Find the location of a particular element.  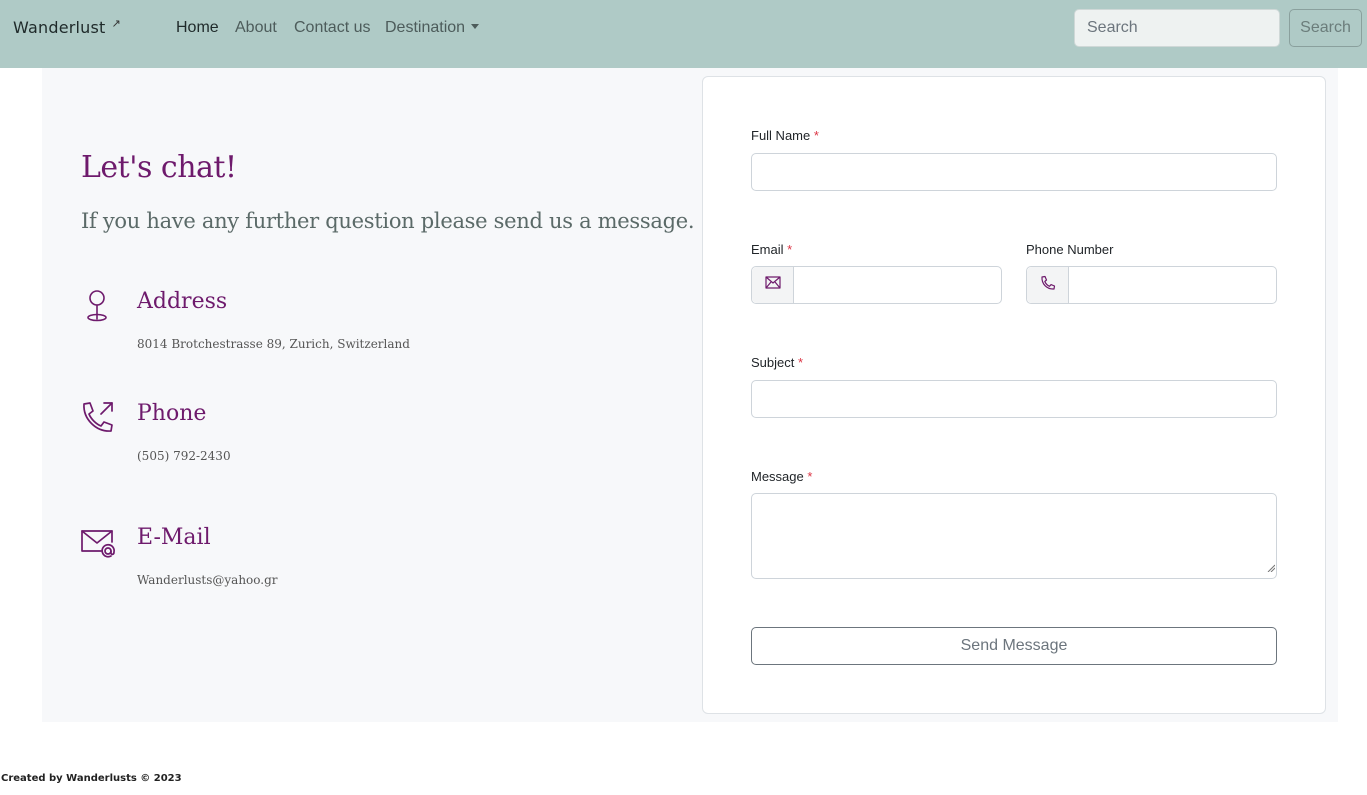

message-textarea is located at coordinates (1014, 536).